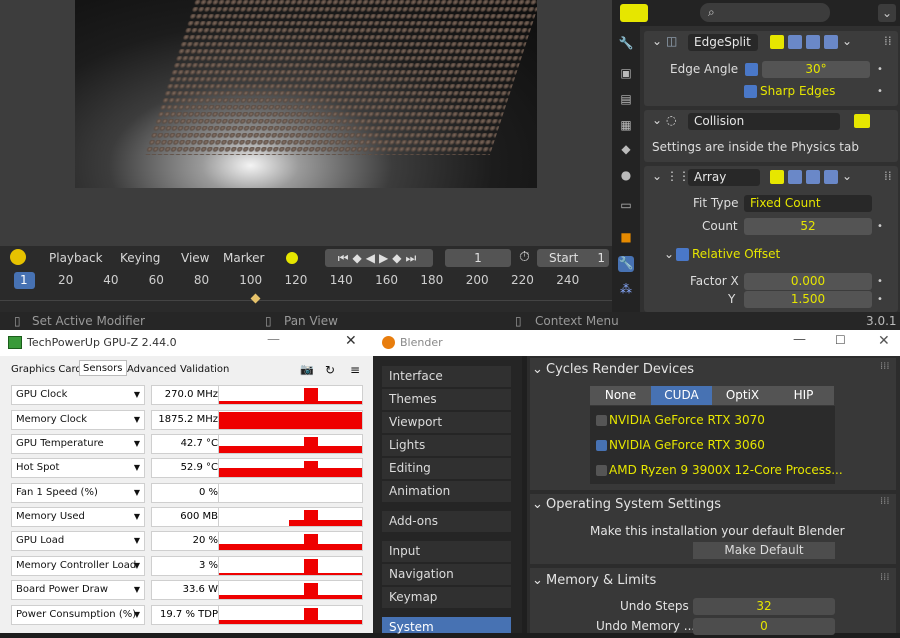  What do you see at coordinates (626, 74) in the screenshot?
I see `render-icon: ▣` at bounding box center [626, 74].